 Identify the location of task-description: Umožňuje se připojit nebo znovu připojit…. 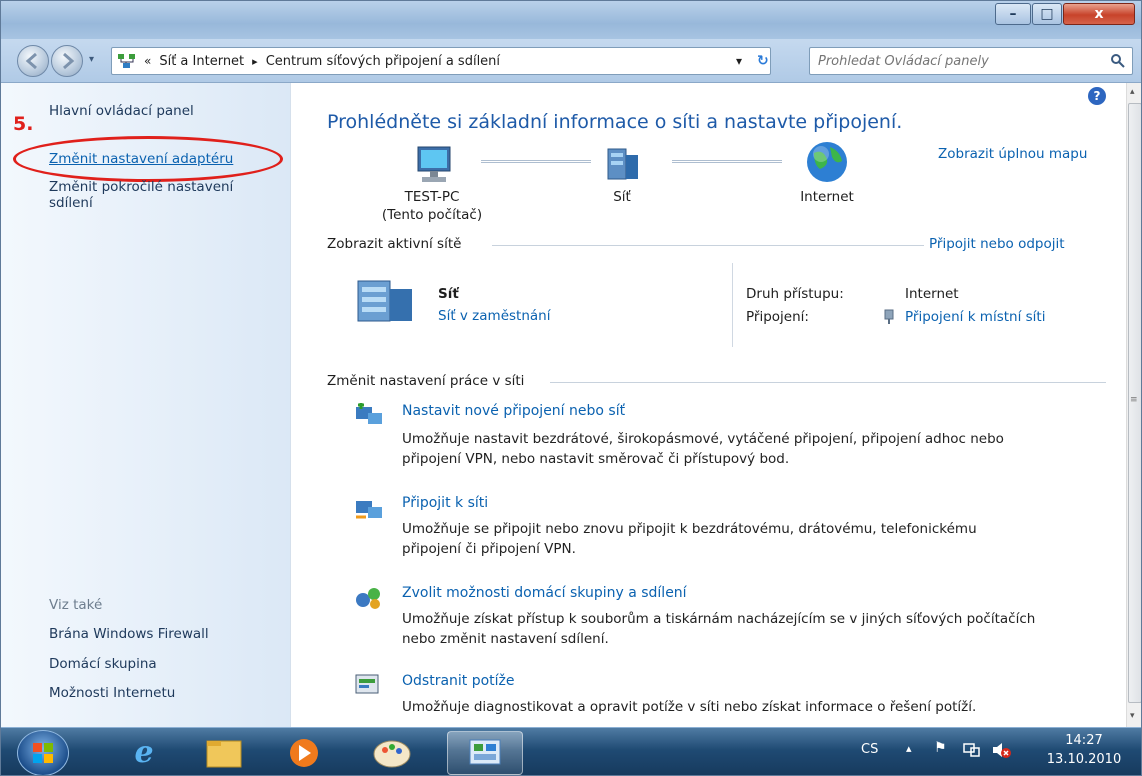
(689, 529).